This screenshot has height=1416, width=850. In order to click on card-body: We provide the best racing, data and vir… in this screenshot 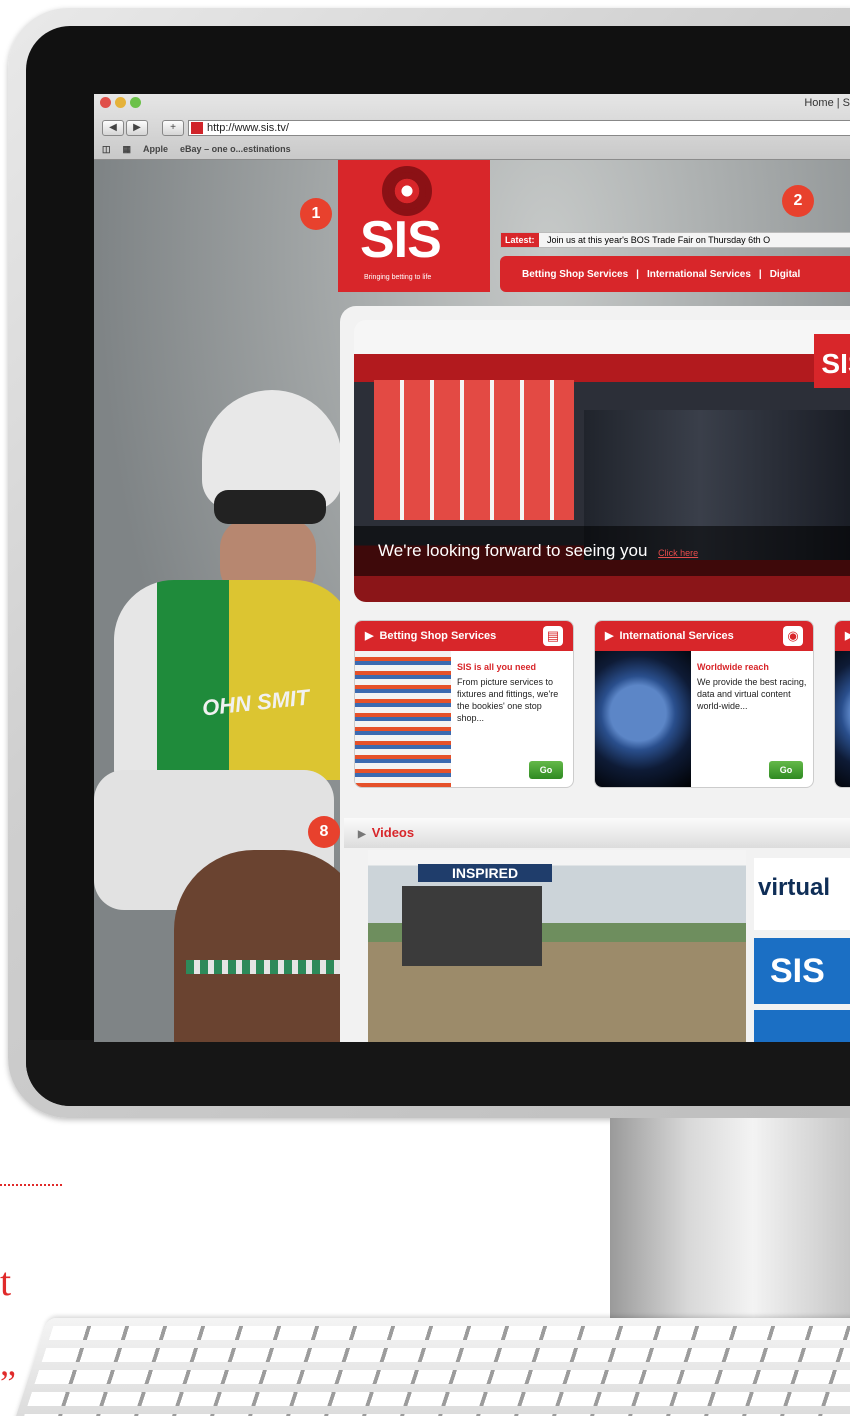, I will do `click(752, 694)`.